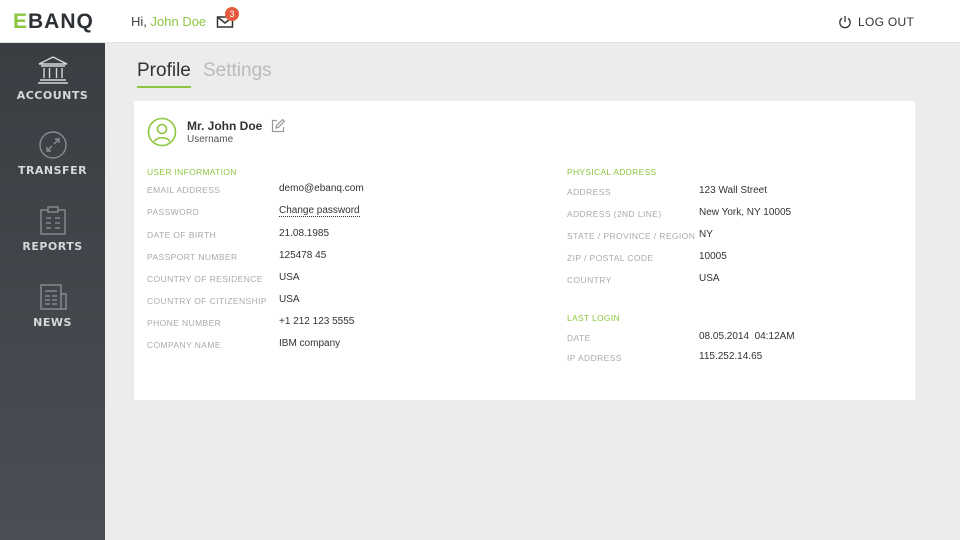  I want to click on change-password-link: Change password, so click(319, 211).